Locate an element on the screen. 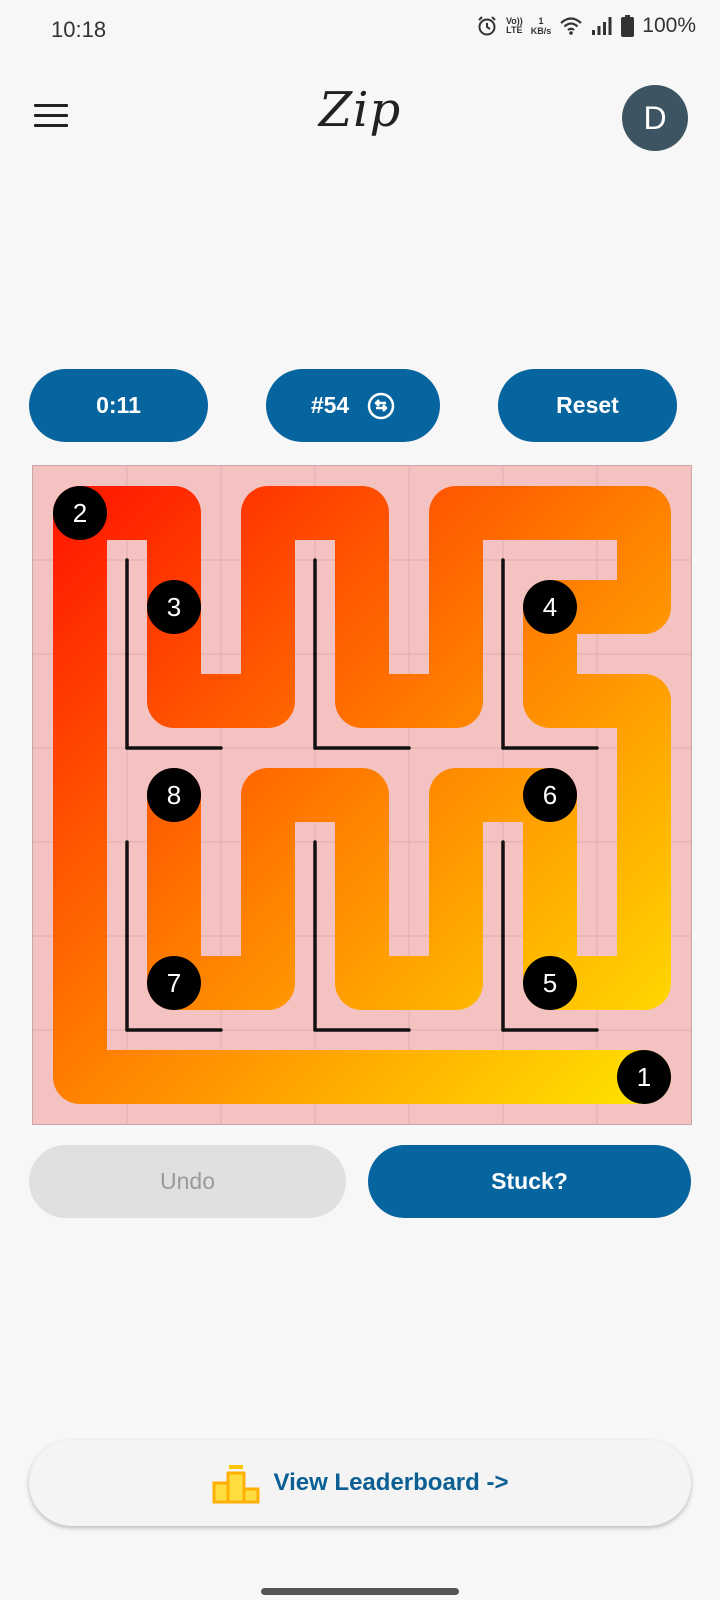 Image resolution: width=720 pixels, height=1600 pixels. checkpoint-3: 3 is located at coordinates (174, 607).